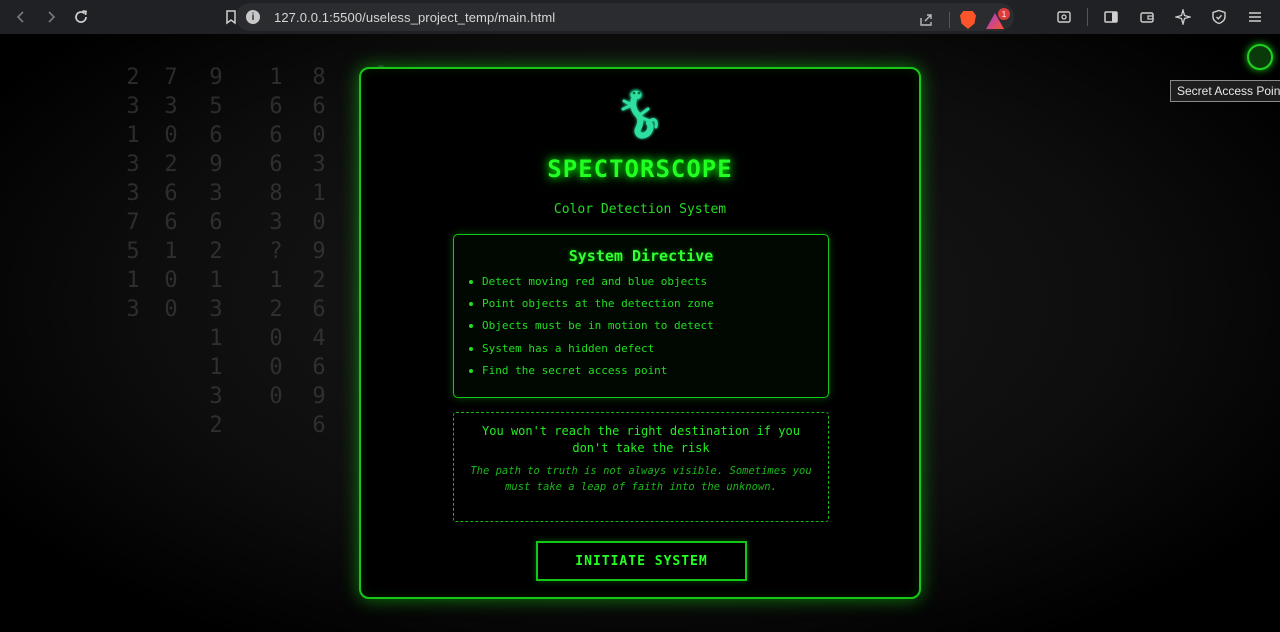 This screenshot has width=1280, height=632. Describe the element at coordinates (21, 17) in the screenshot. I see `back-icon` at that location.